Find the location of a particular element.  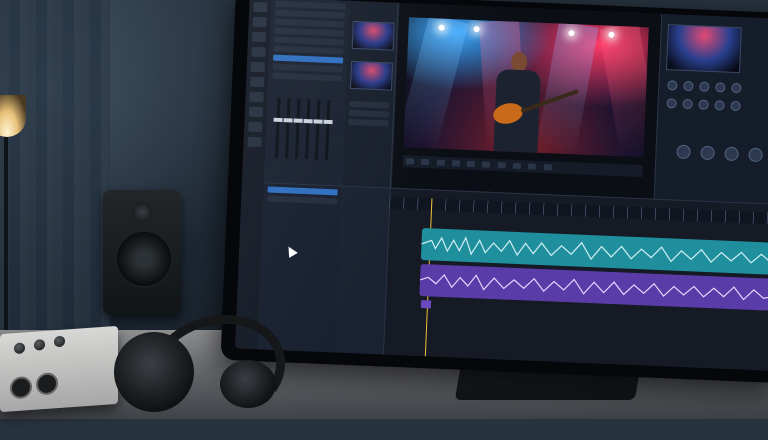

track-header is located at coordinates (302, 200).